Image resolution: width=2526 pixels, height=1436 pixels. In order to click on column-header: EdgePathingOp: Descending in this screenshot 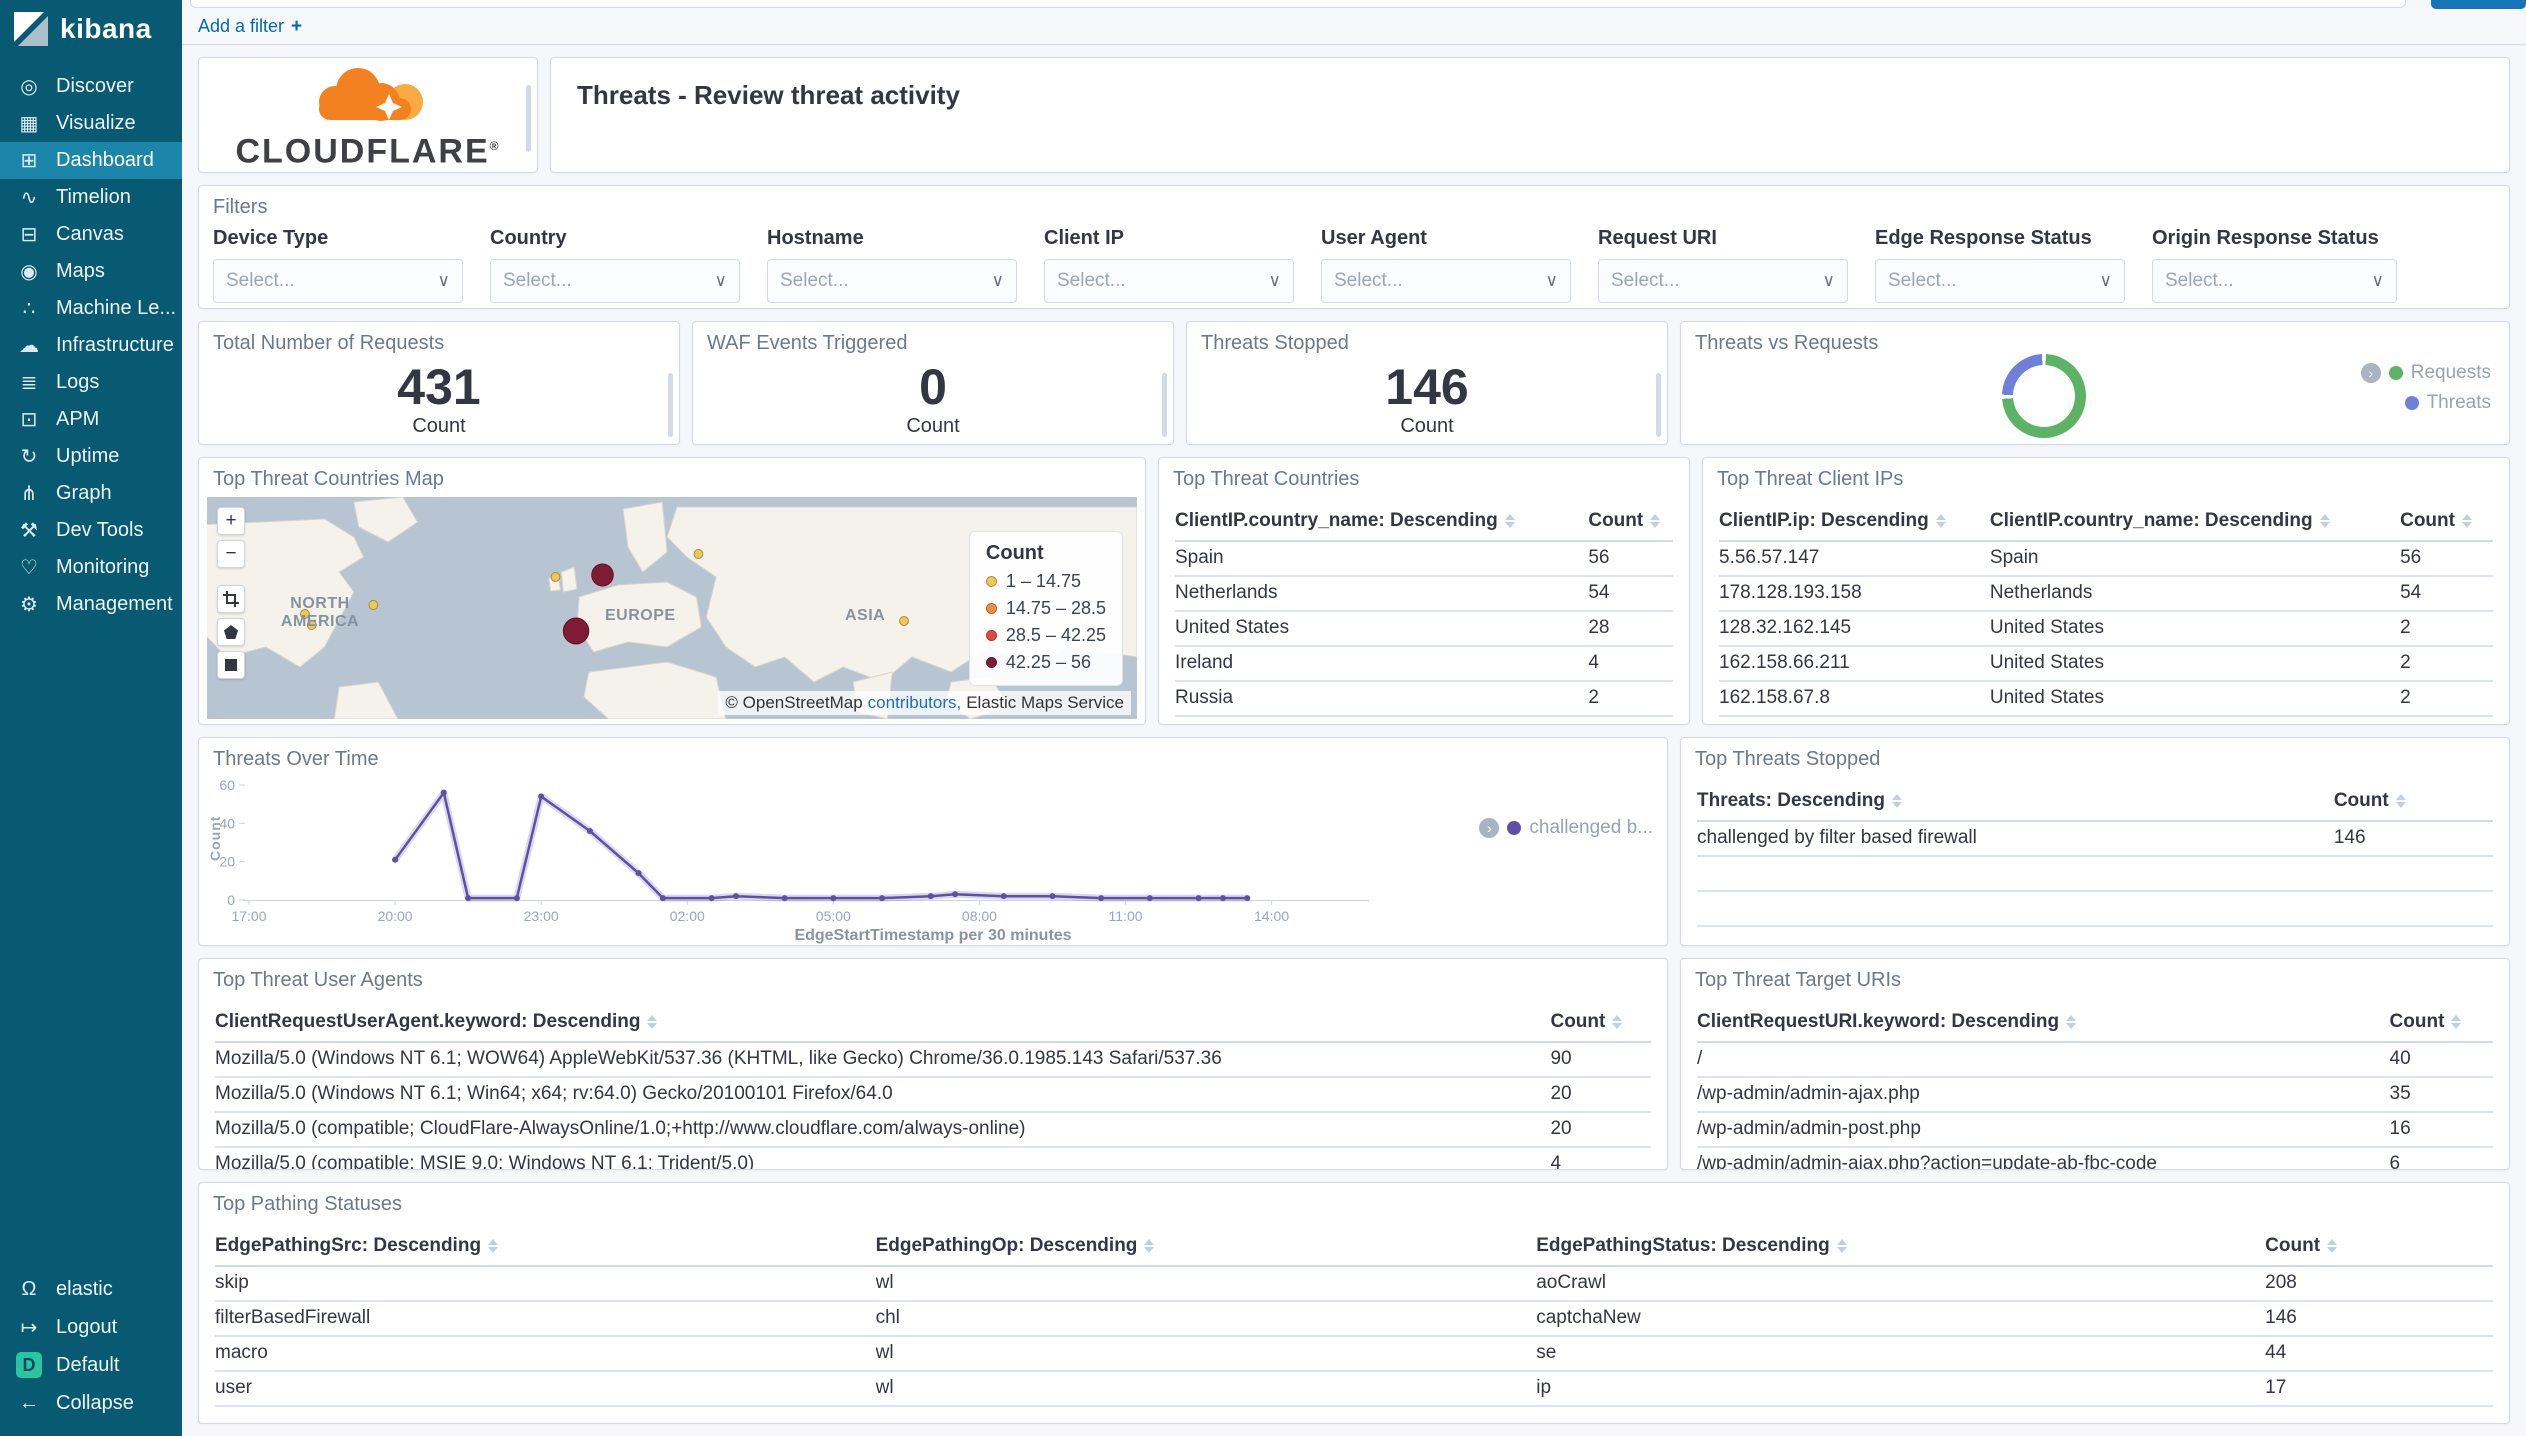, I will do `click(1206, 1246)`.